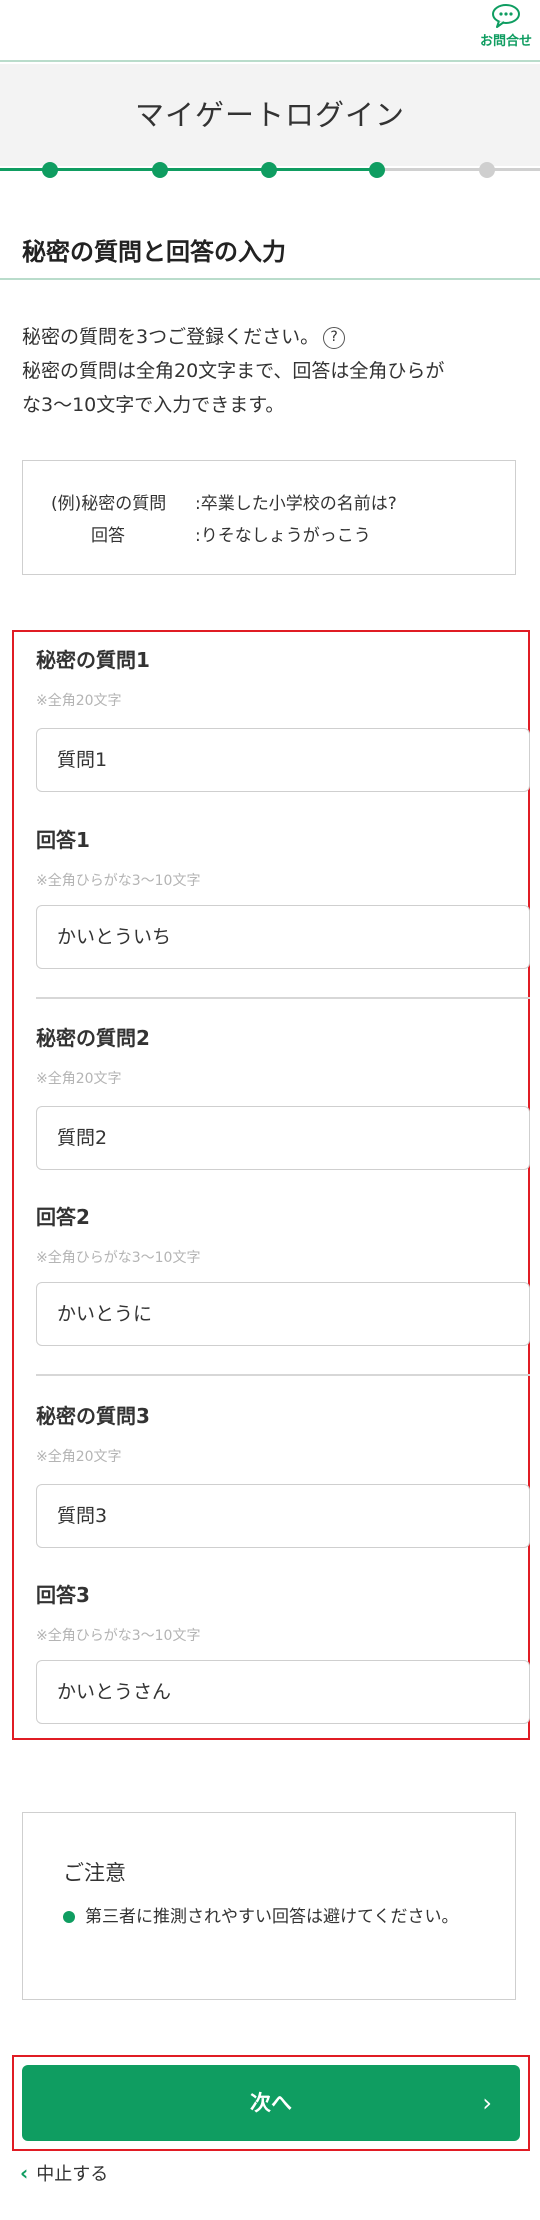 The image size is (540, 2220). Describe the element at coordinates (270, 31) in the screenshot. I see `top-bar: お問合せ` at that location.